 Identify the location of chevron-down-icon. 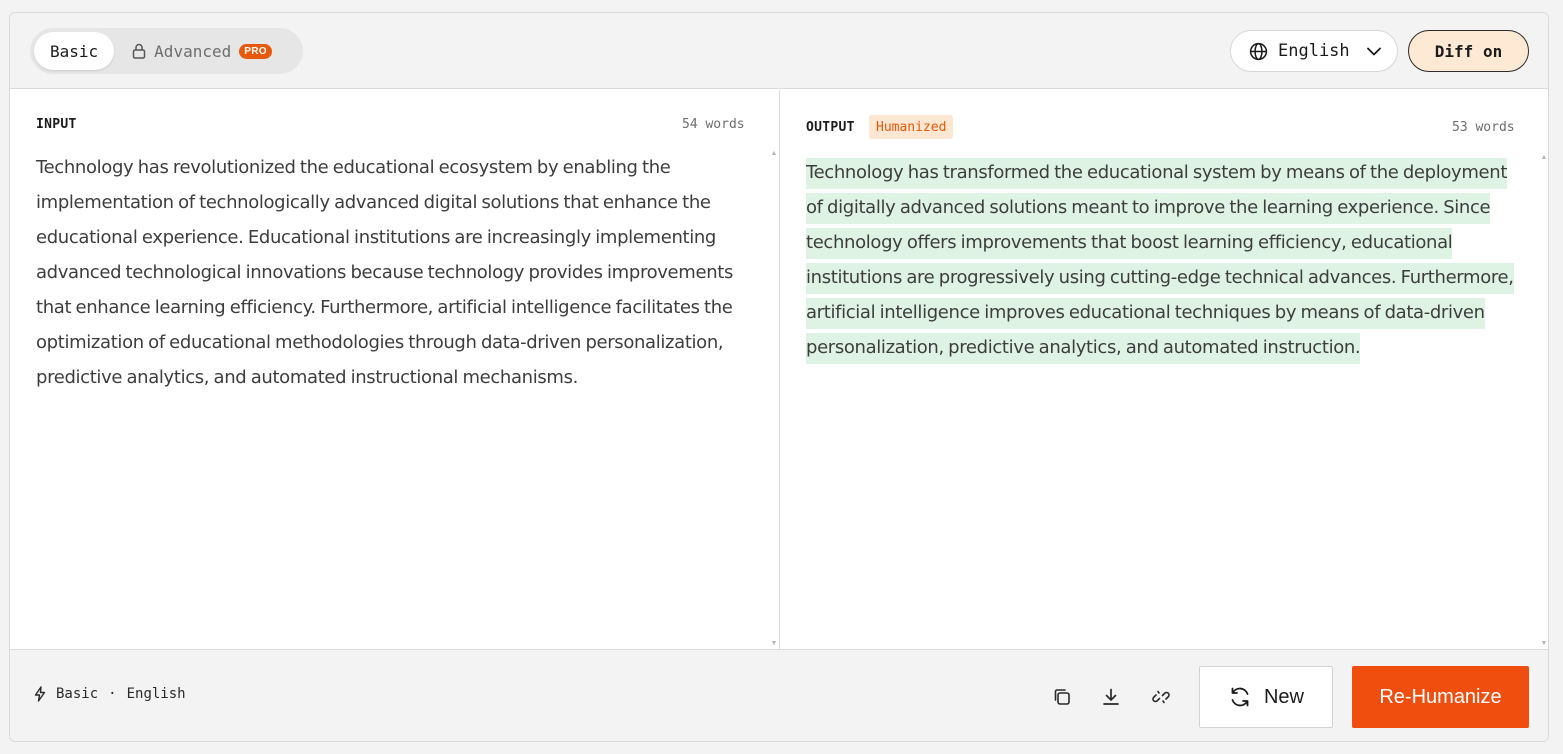
(1374, 51).